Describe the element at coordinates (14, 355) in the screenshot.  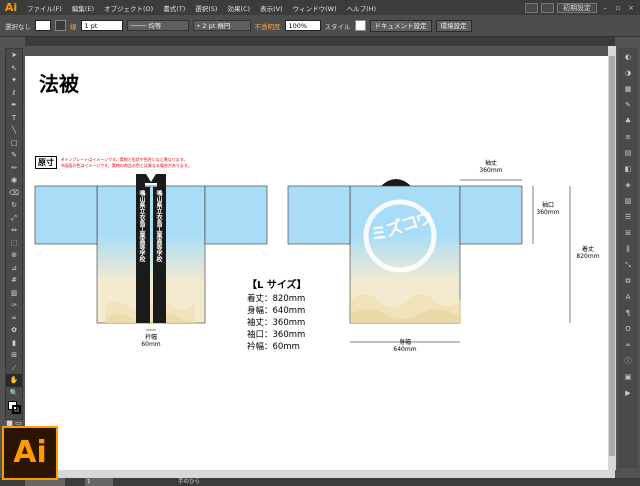
I see `artboard-tool-icon: ⊞` at that location.